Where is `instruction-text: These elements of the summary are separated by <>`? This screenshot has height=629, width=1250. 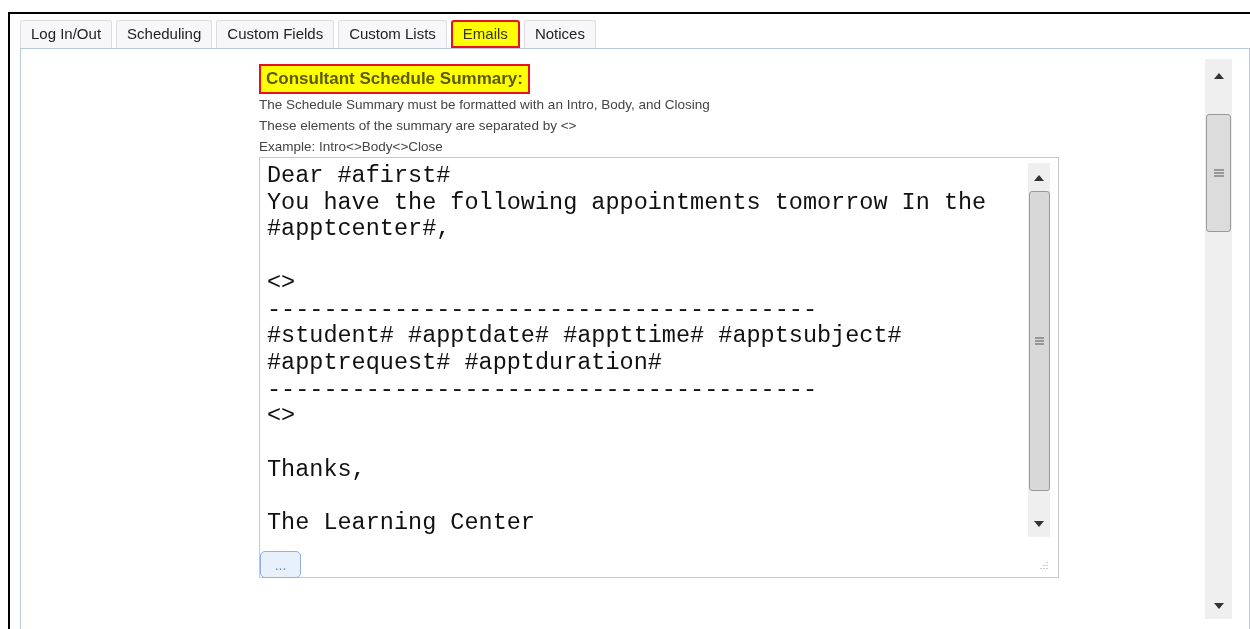 instruction-text: These elements of the summary are separated by <> is located at coordinates (418, 126).